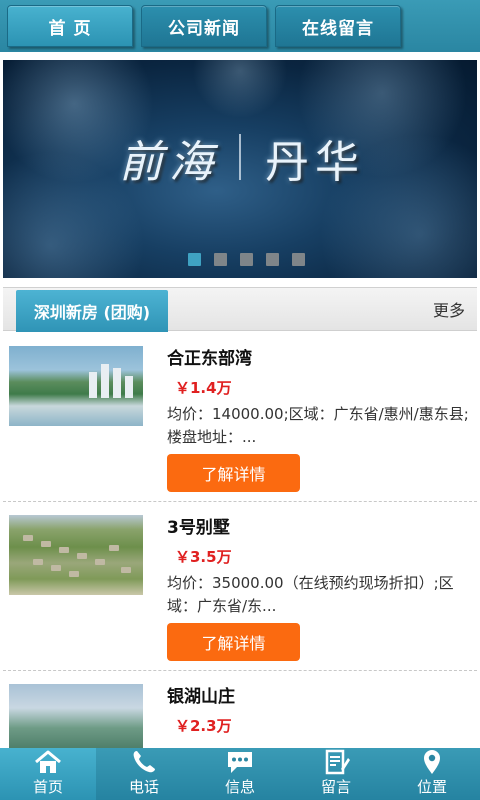 The image size is (480, 800). Describe the element at coordinates (240, 762) in the screenshot. I see `message-icon` at that location.